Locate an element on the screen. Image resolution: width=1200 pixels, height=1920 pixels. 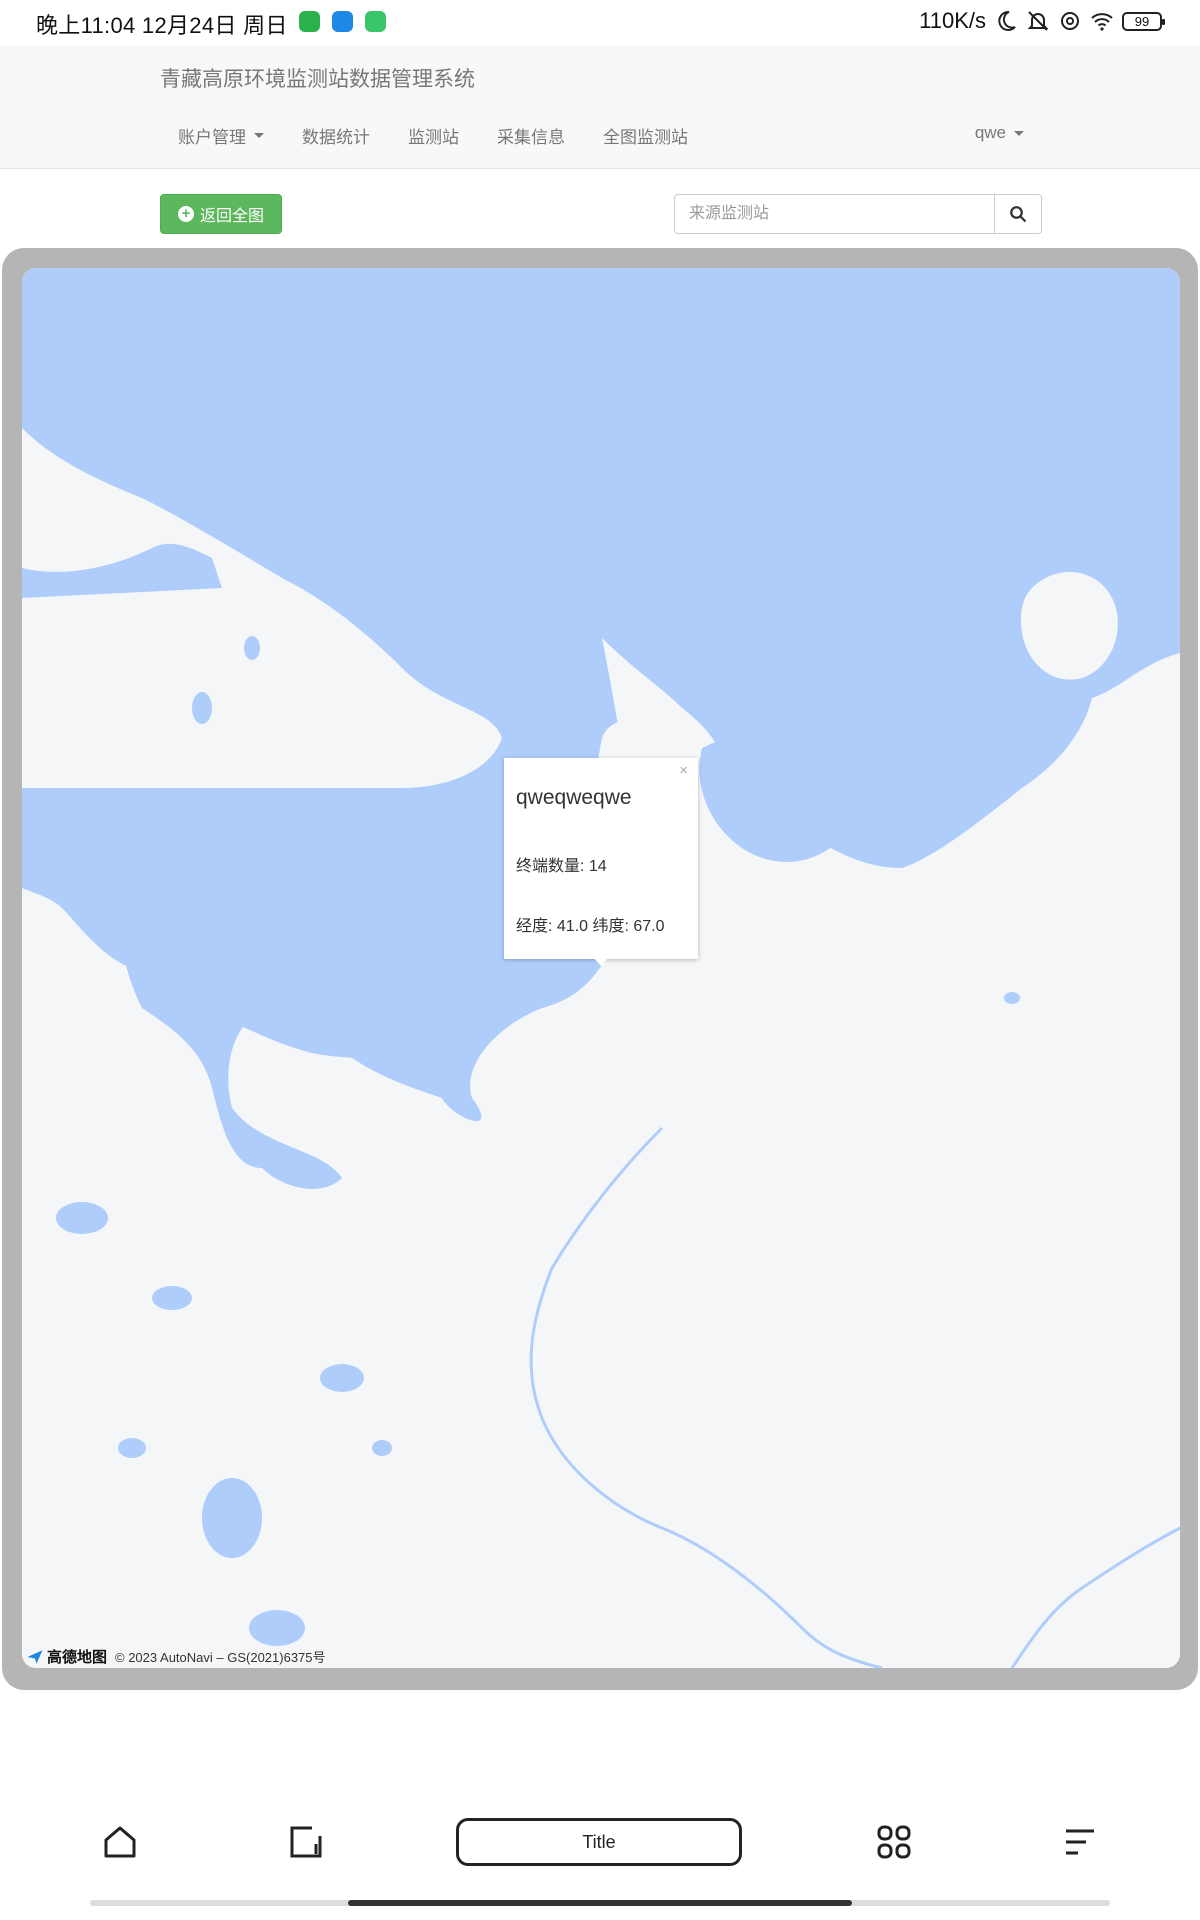
status-time: 晚上11:04 12月24日 周日 is located at coordinates (162, 25).